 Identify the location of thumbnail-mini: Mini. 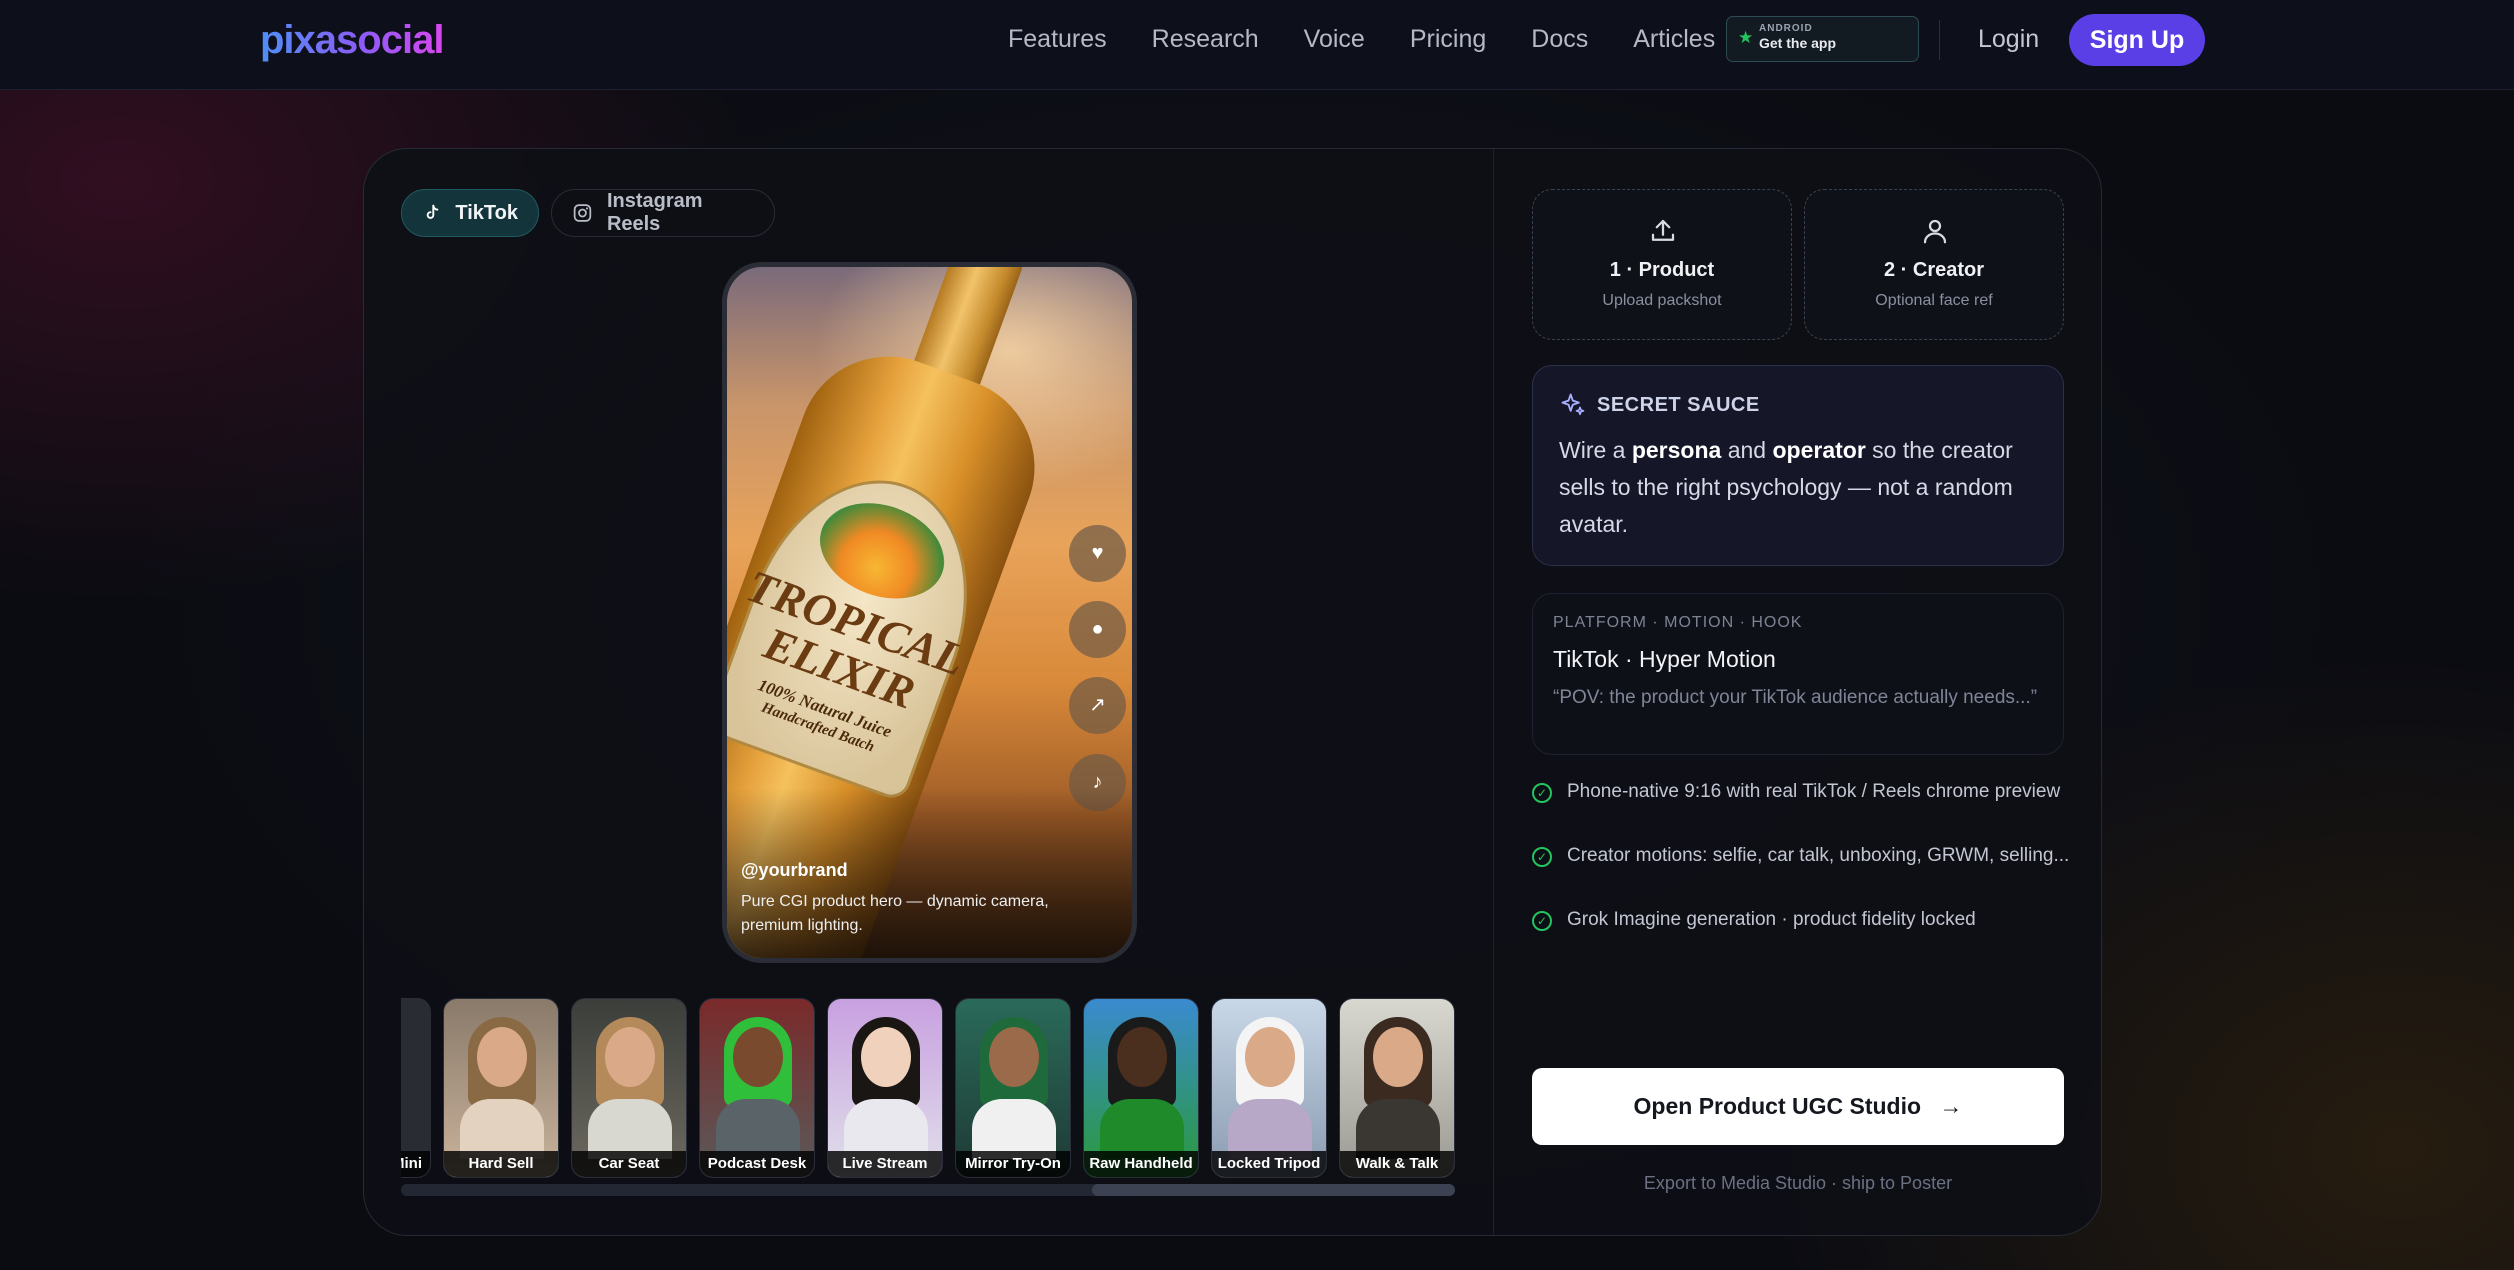
(416, 1088).